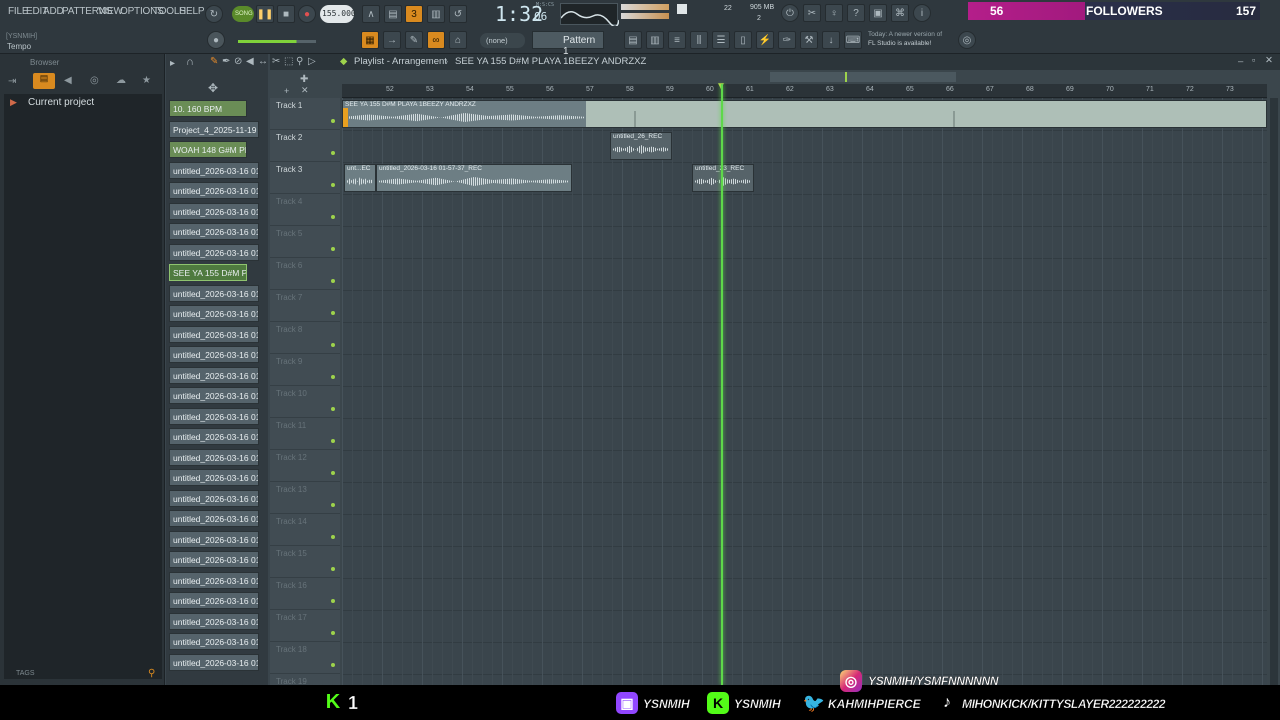  What do you see at coordinates (338, 14) in the screenshot?
I see `tempo-display: 155.000` at bounding box center [338, 14].